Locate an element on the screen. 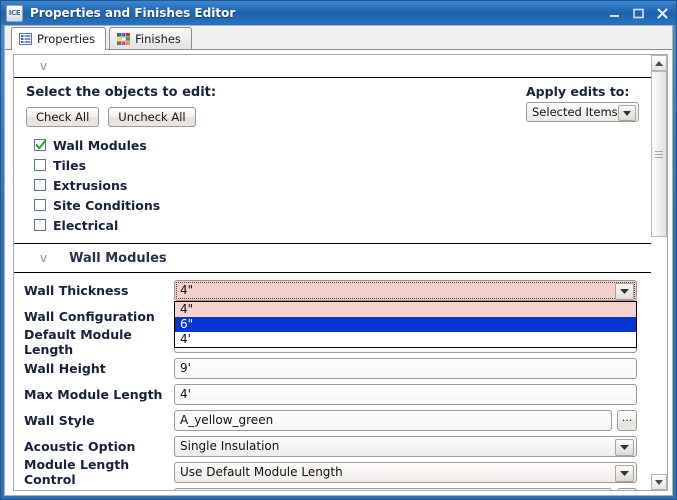 This screenshot has height=500, width=677. checkbox-extrusions is located at coordinates (40, 185).